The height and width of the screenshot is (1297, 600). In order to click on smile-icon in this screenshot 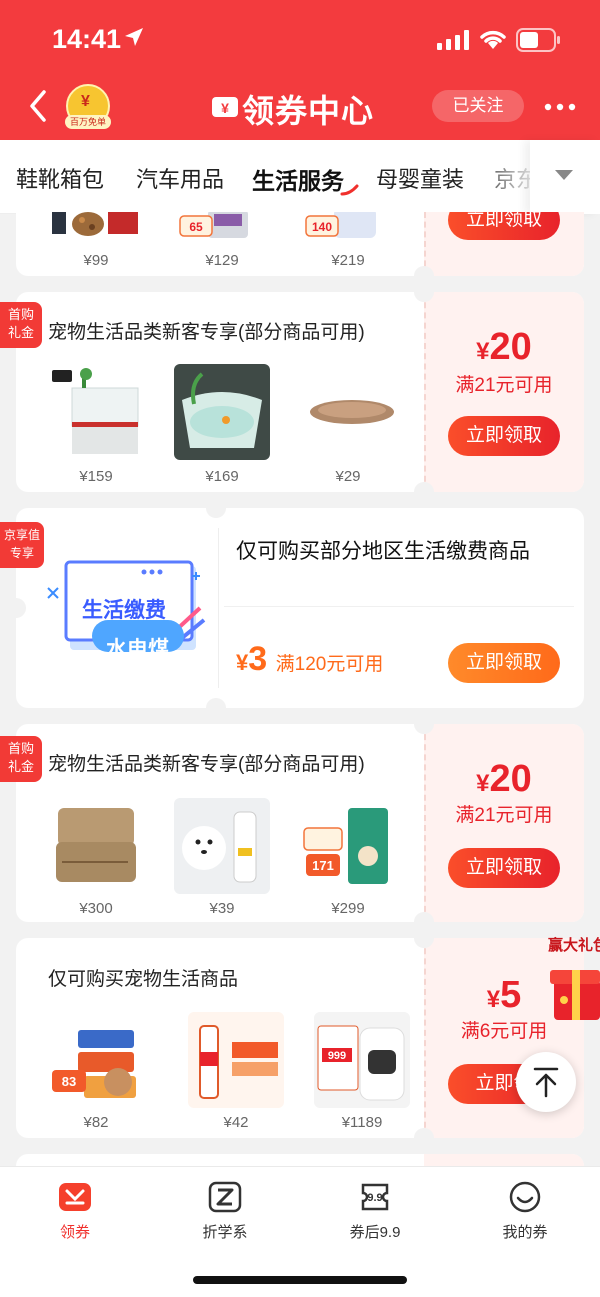, I will do `click(525, 1197)`.